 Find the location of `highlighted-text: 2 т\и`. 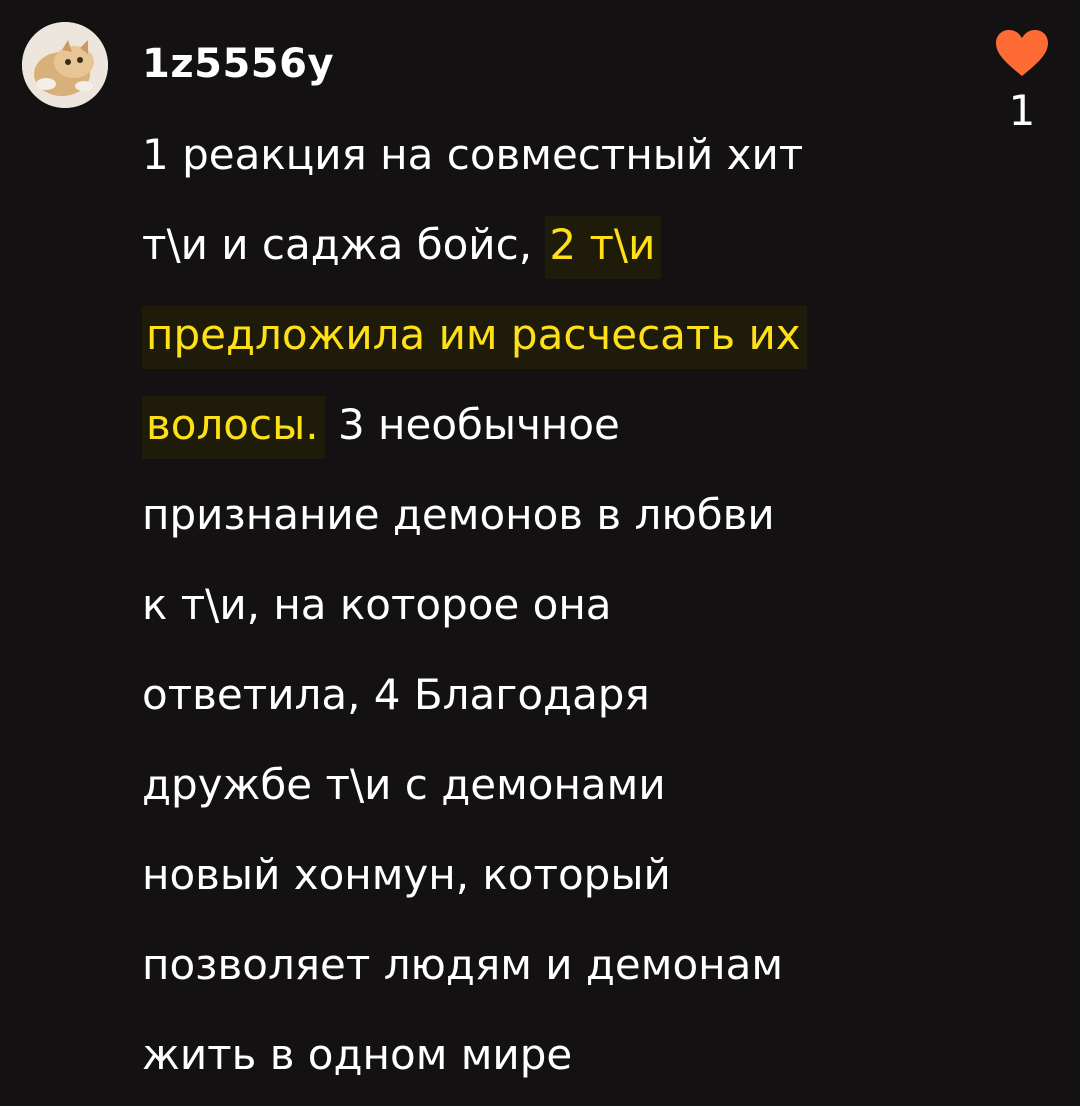

highlighted-text: 2 т\и is located at coordinates (603, 247).